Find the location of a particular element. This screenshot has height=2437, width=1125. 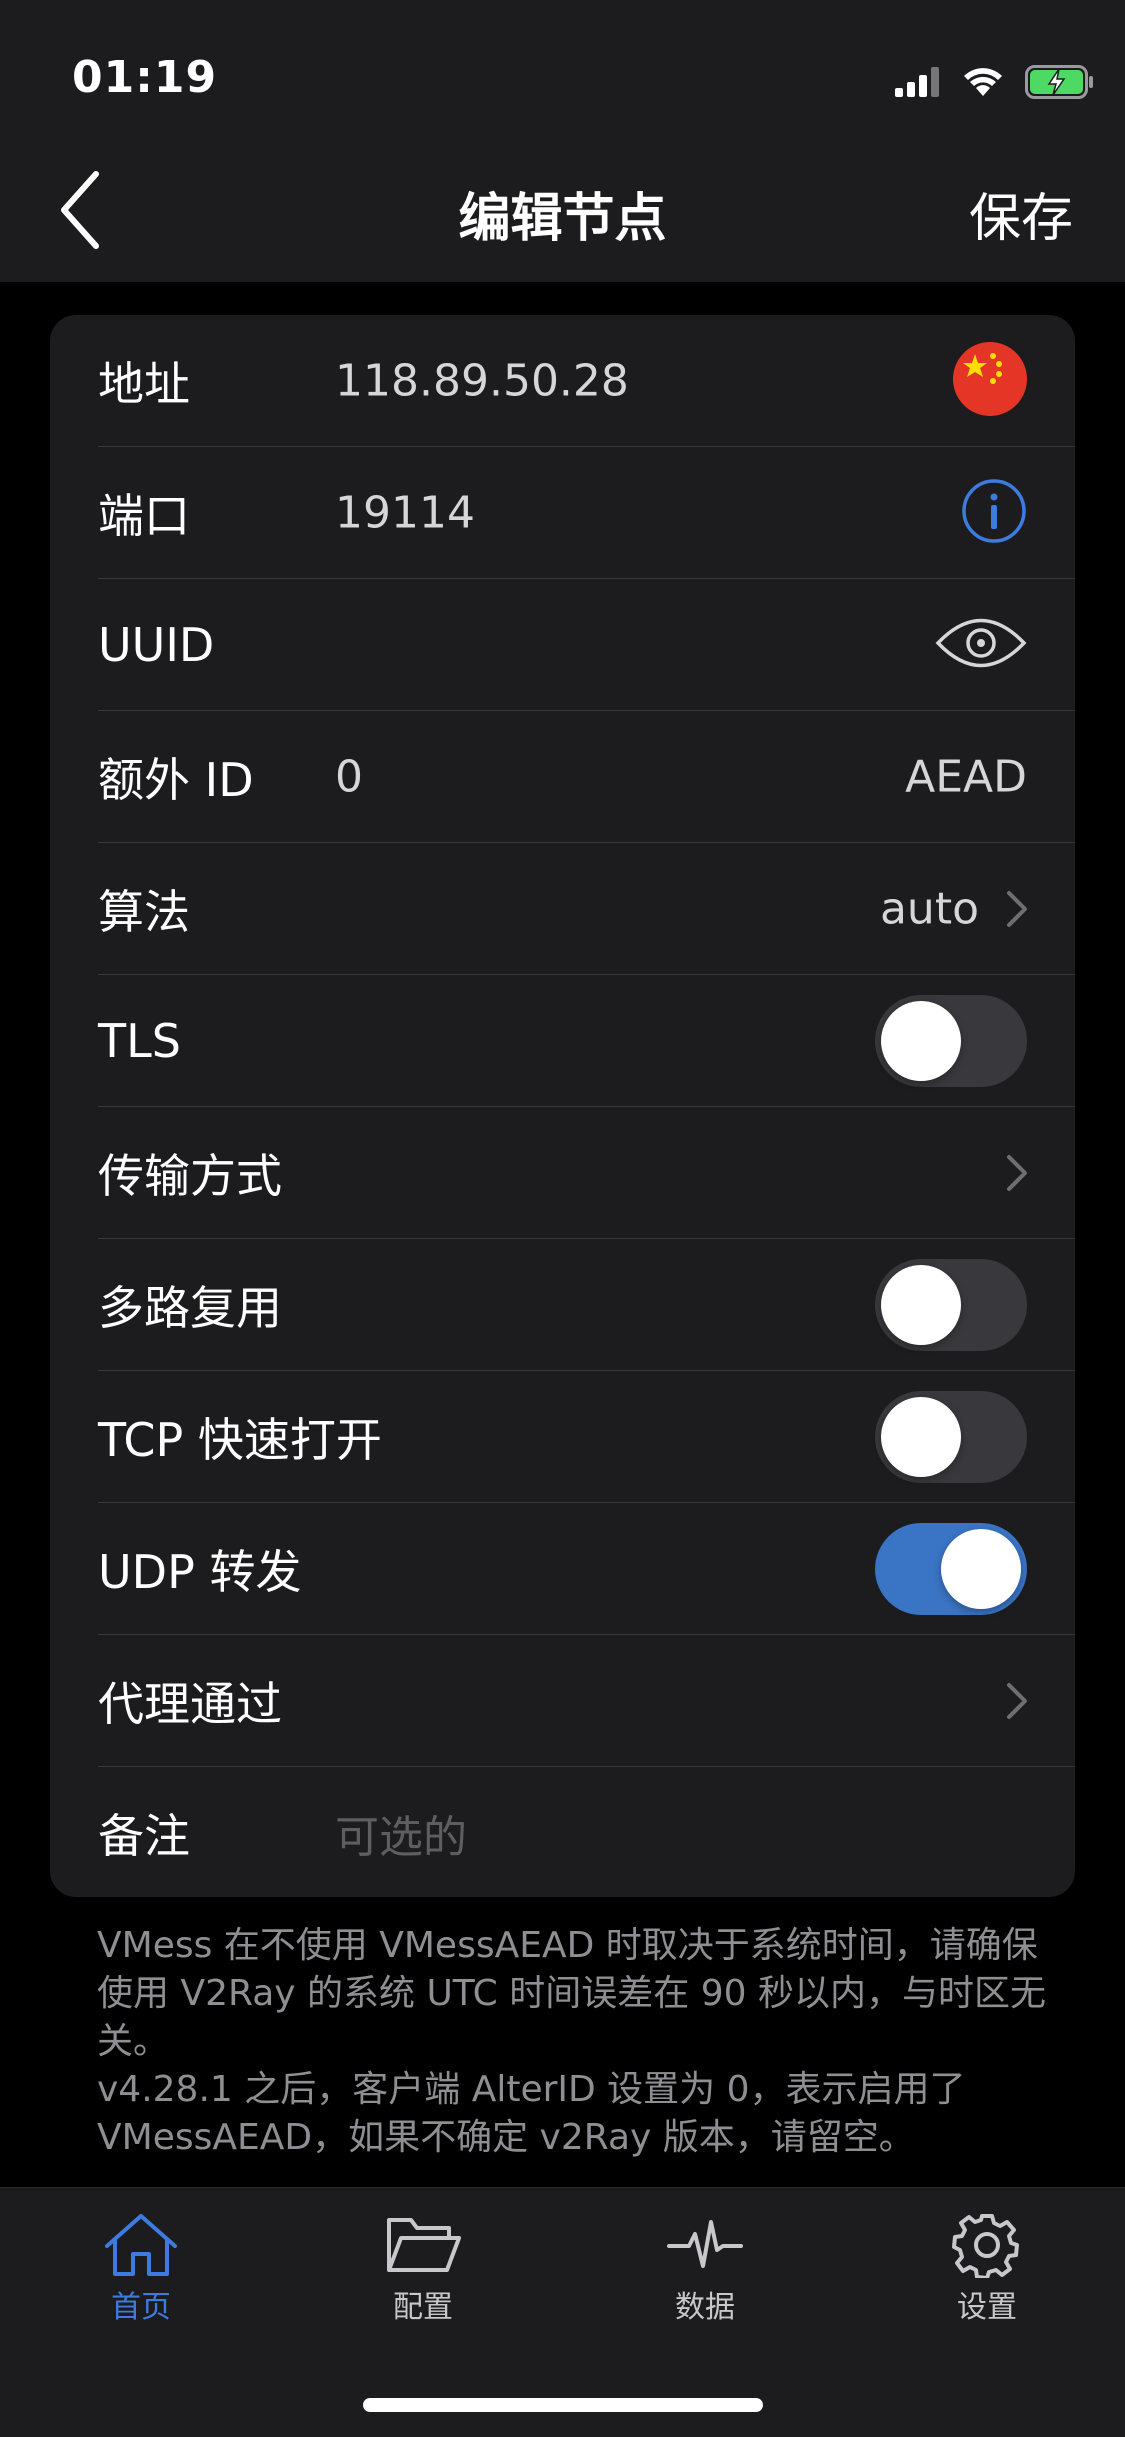

mux-toggle is located at coordinates (951, 1305).